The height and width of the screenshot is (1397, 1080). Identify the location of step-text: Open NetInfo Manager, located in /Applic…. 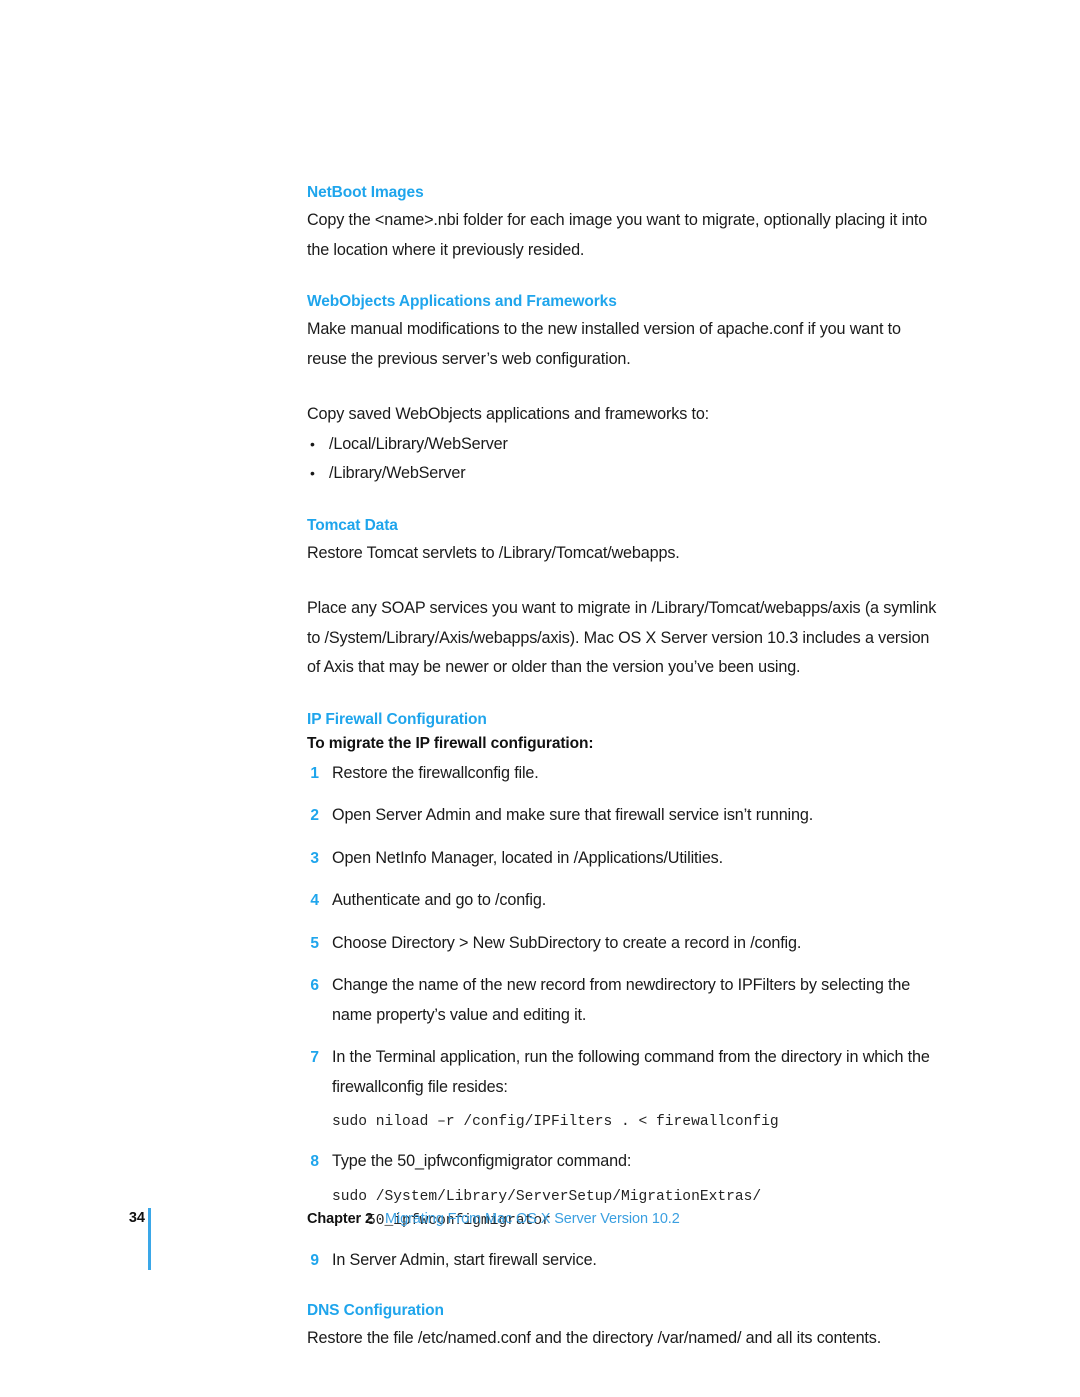
(527, 857).